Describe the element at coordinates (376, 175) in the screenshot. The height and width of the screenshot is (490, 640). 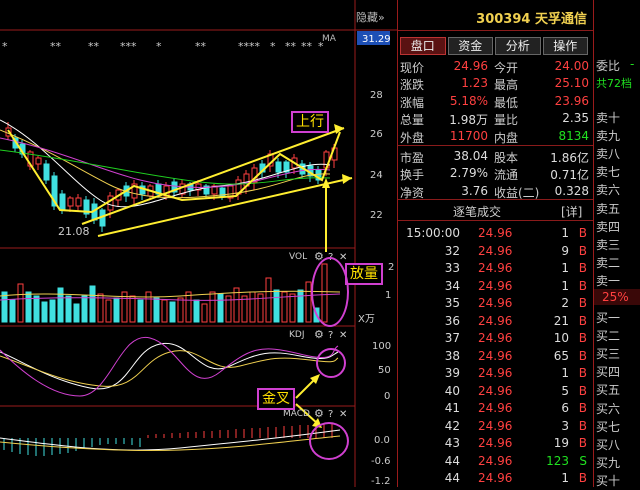
I see `price-tick-24: 24` at that location.